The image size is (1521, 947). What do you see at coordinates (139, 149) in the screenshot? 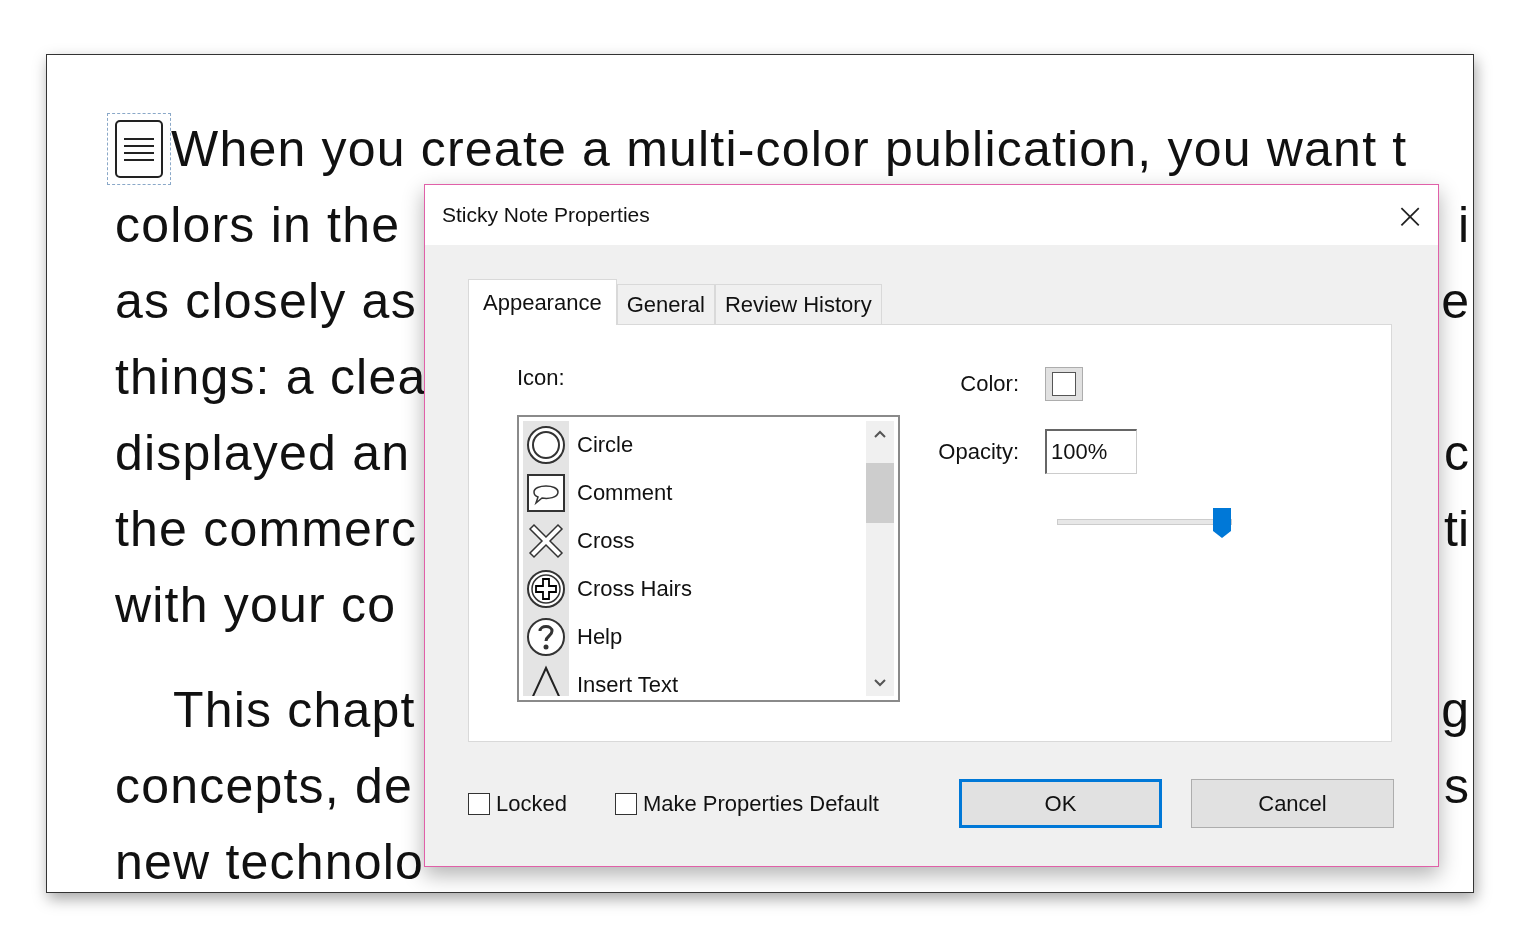
I see `sticky-note-icon` at bounding box center [139, 149].